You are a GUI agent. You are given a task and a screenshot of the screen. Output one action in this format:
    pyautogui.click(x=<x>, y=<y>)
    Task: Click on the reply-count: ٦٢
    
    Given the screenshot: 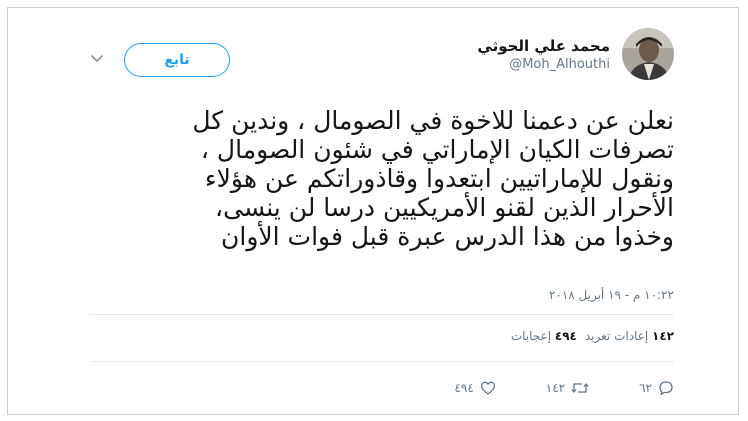 What is the action you would take?
    pyautogui.click(x=645, y=388)
    